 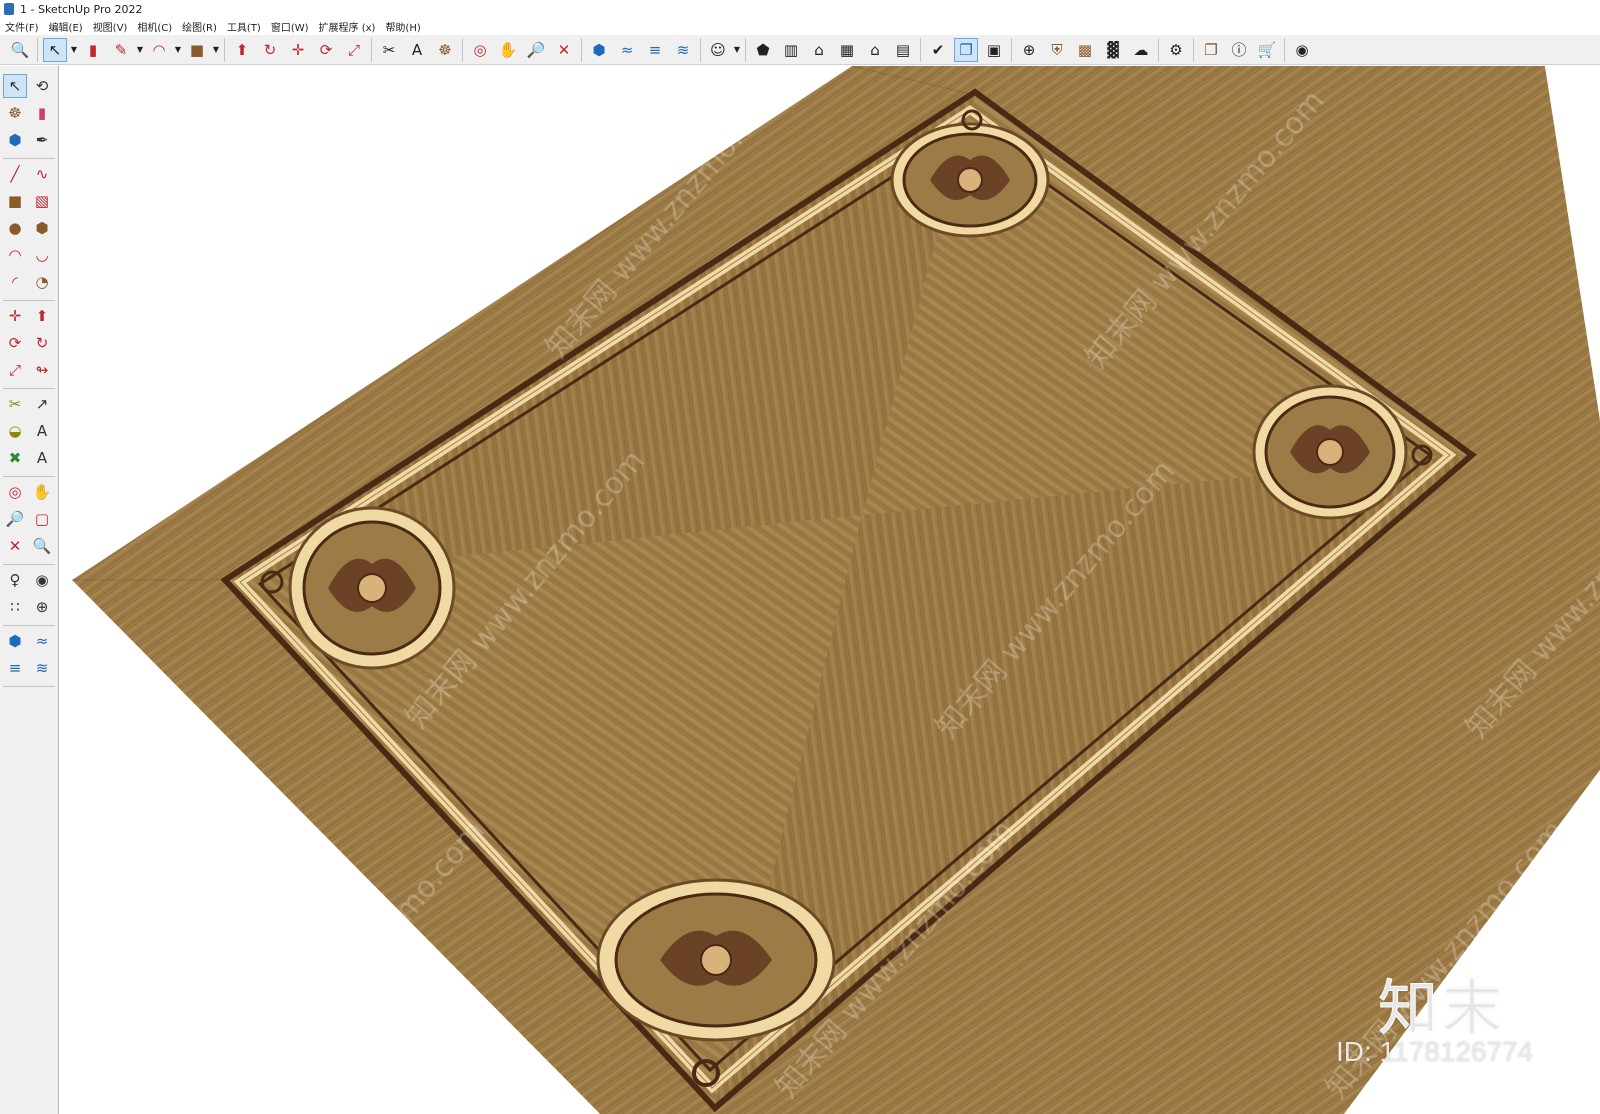 I want to click on solid-tools-icon: ✔, so click(x=938, y=50).